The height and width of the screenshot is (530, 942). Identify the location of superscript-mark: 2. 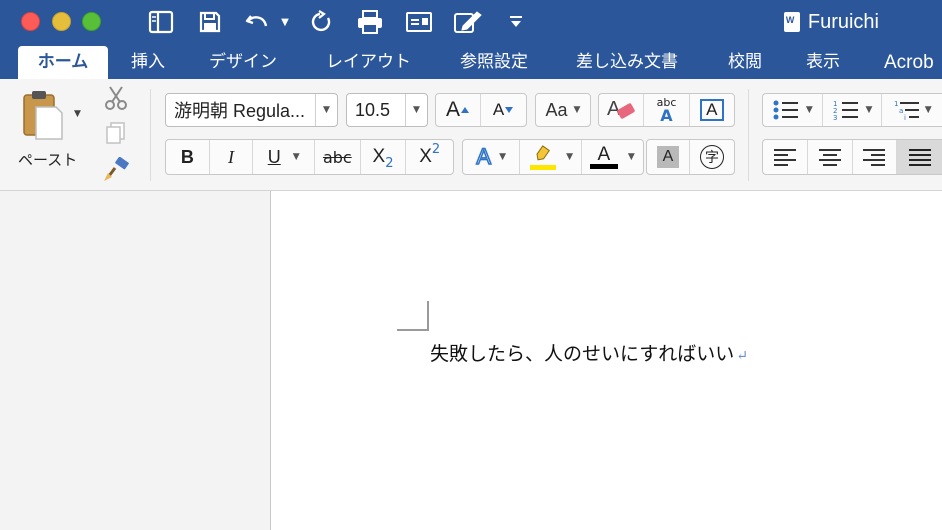
(436, 149).